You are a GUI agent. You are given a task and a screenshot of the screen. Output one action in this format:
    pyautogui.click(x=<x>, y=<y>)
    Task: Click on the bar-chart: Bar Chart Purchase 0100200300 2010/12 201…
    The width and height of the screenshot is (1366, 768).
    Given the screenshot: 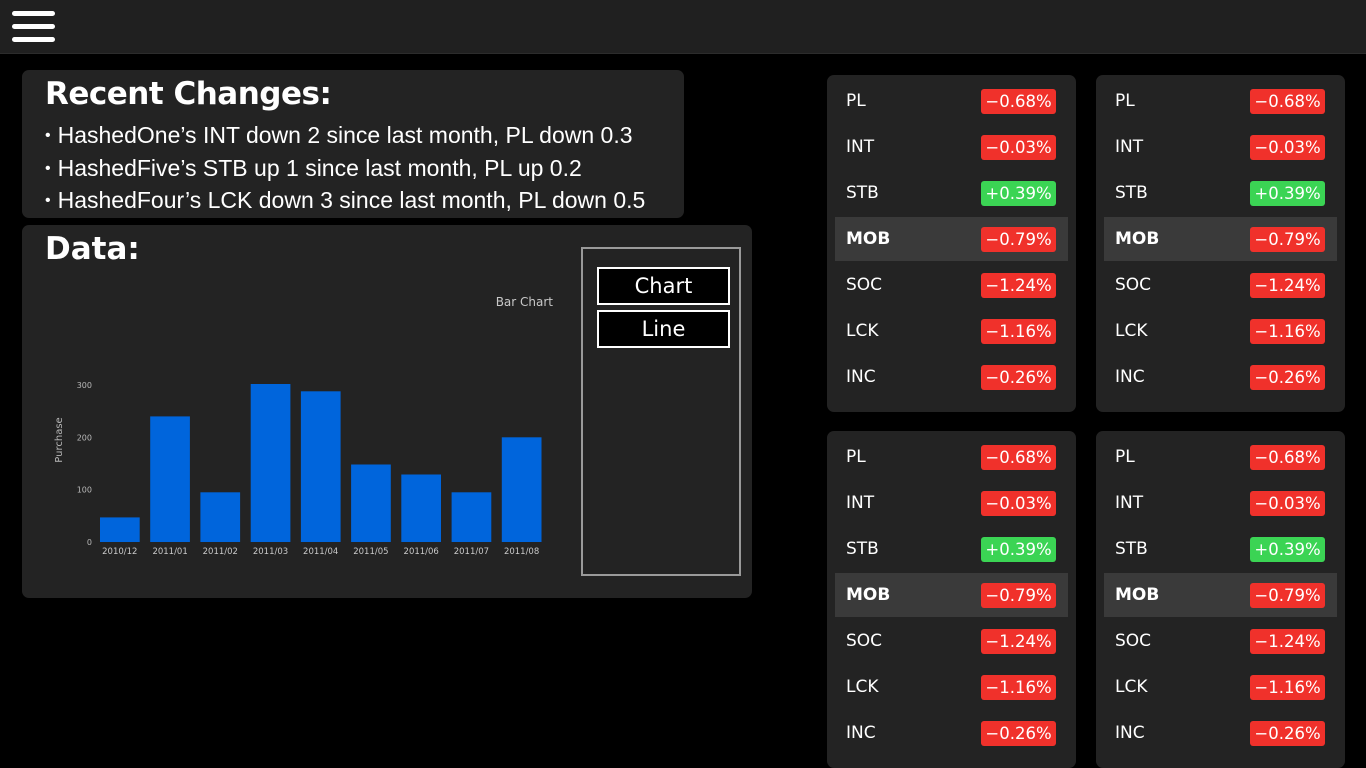 What is the action you would take?
    pyautogui.click(x=304, y=426)
    